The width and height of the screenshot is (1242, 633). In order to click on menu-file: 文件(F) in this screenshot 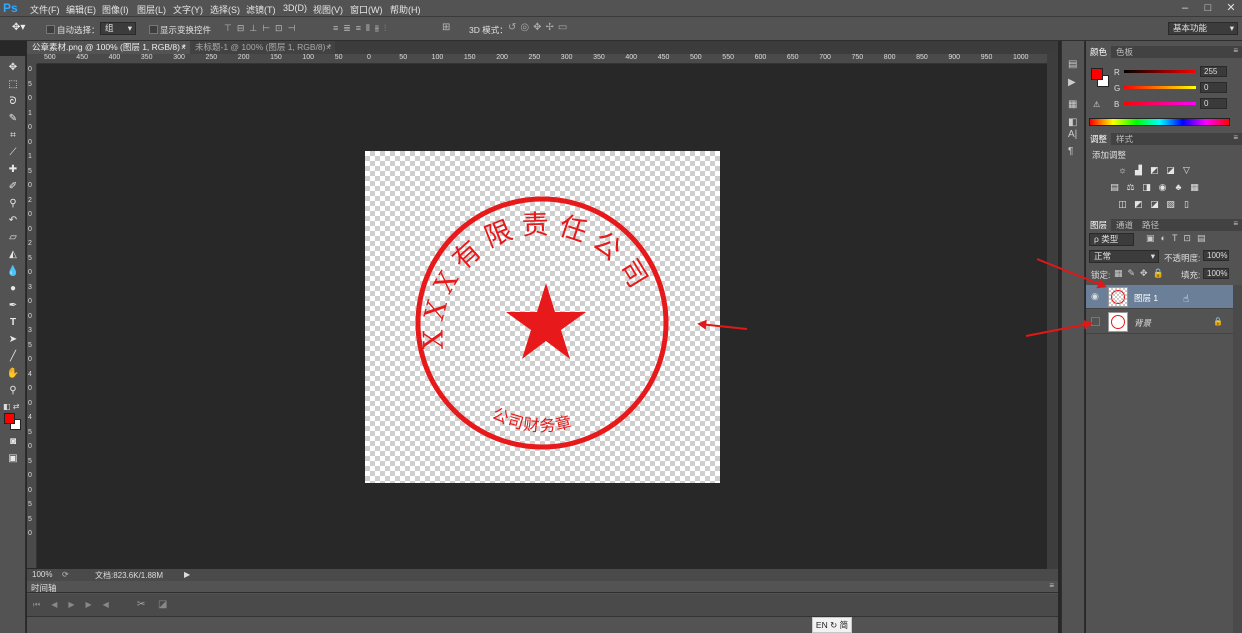, I will do `click(45, 9)`.